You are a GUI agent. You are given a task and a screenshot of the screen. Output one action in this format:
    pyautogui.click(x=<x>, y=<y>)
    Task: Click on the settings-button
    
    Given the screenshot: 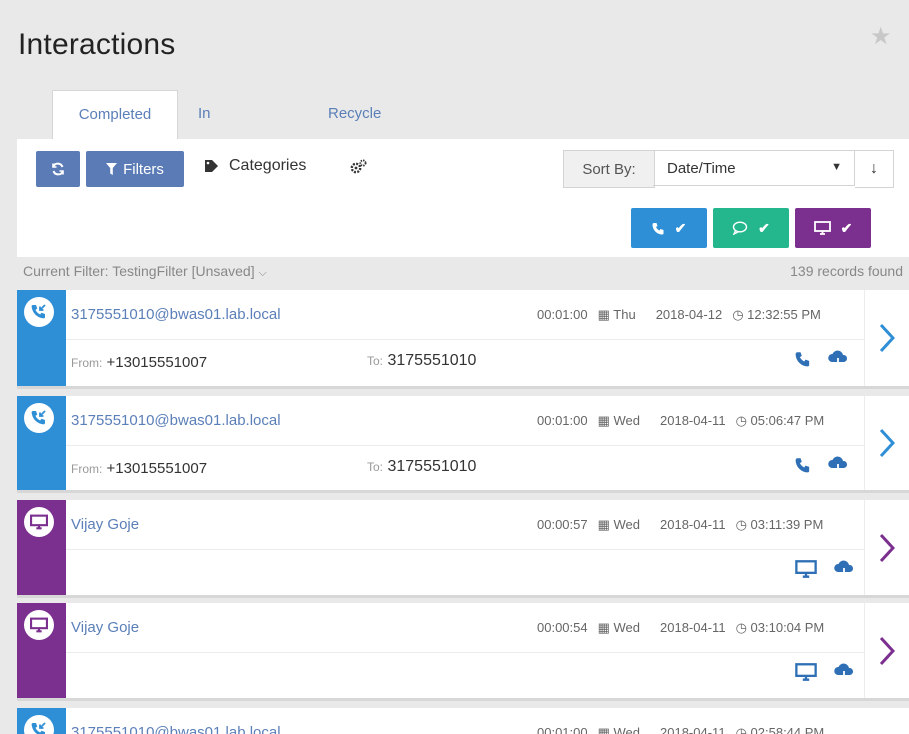 What is the action you would take?
    pyautogui.click(x=358, y=166)
    